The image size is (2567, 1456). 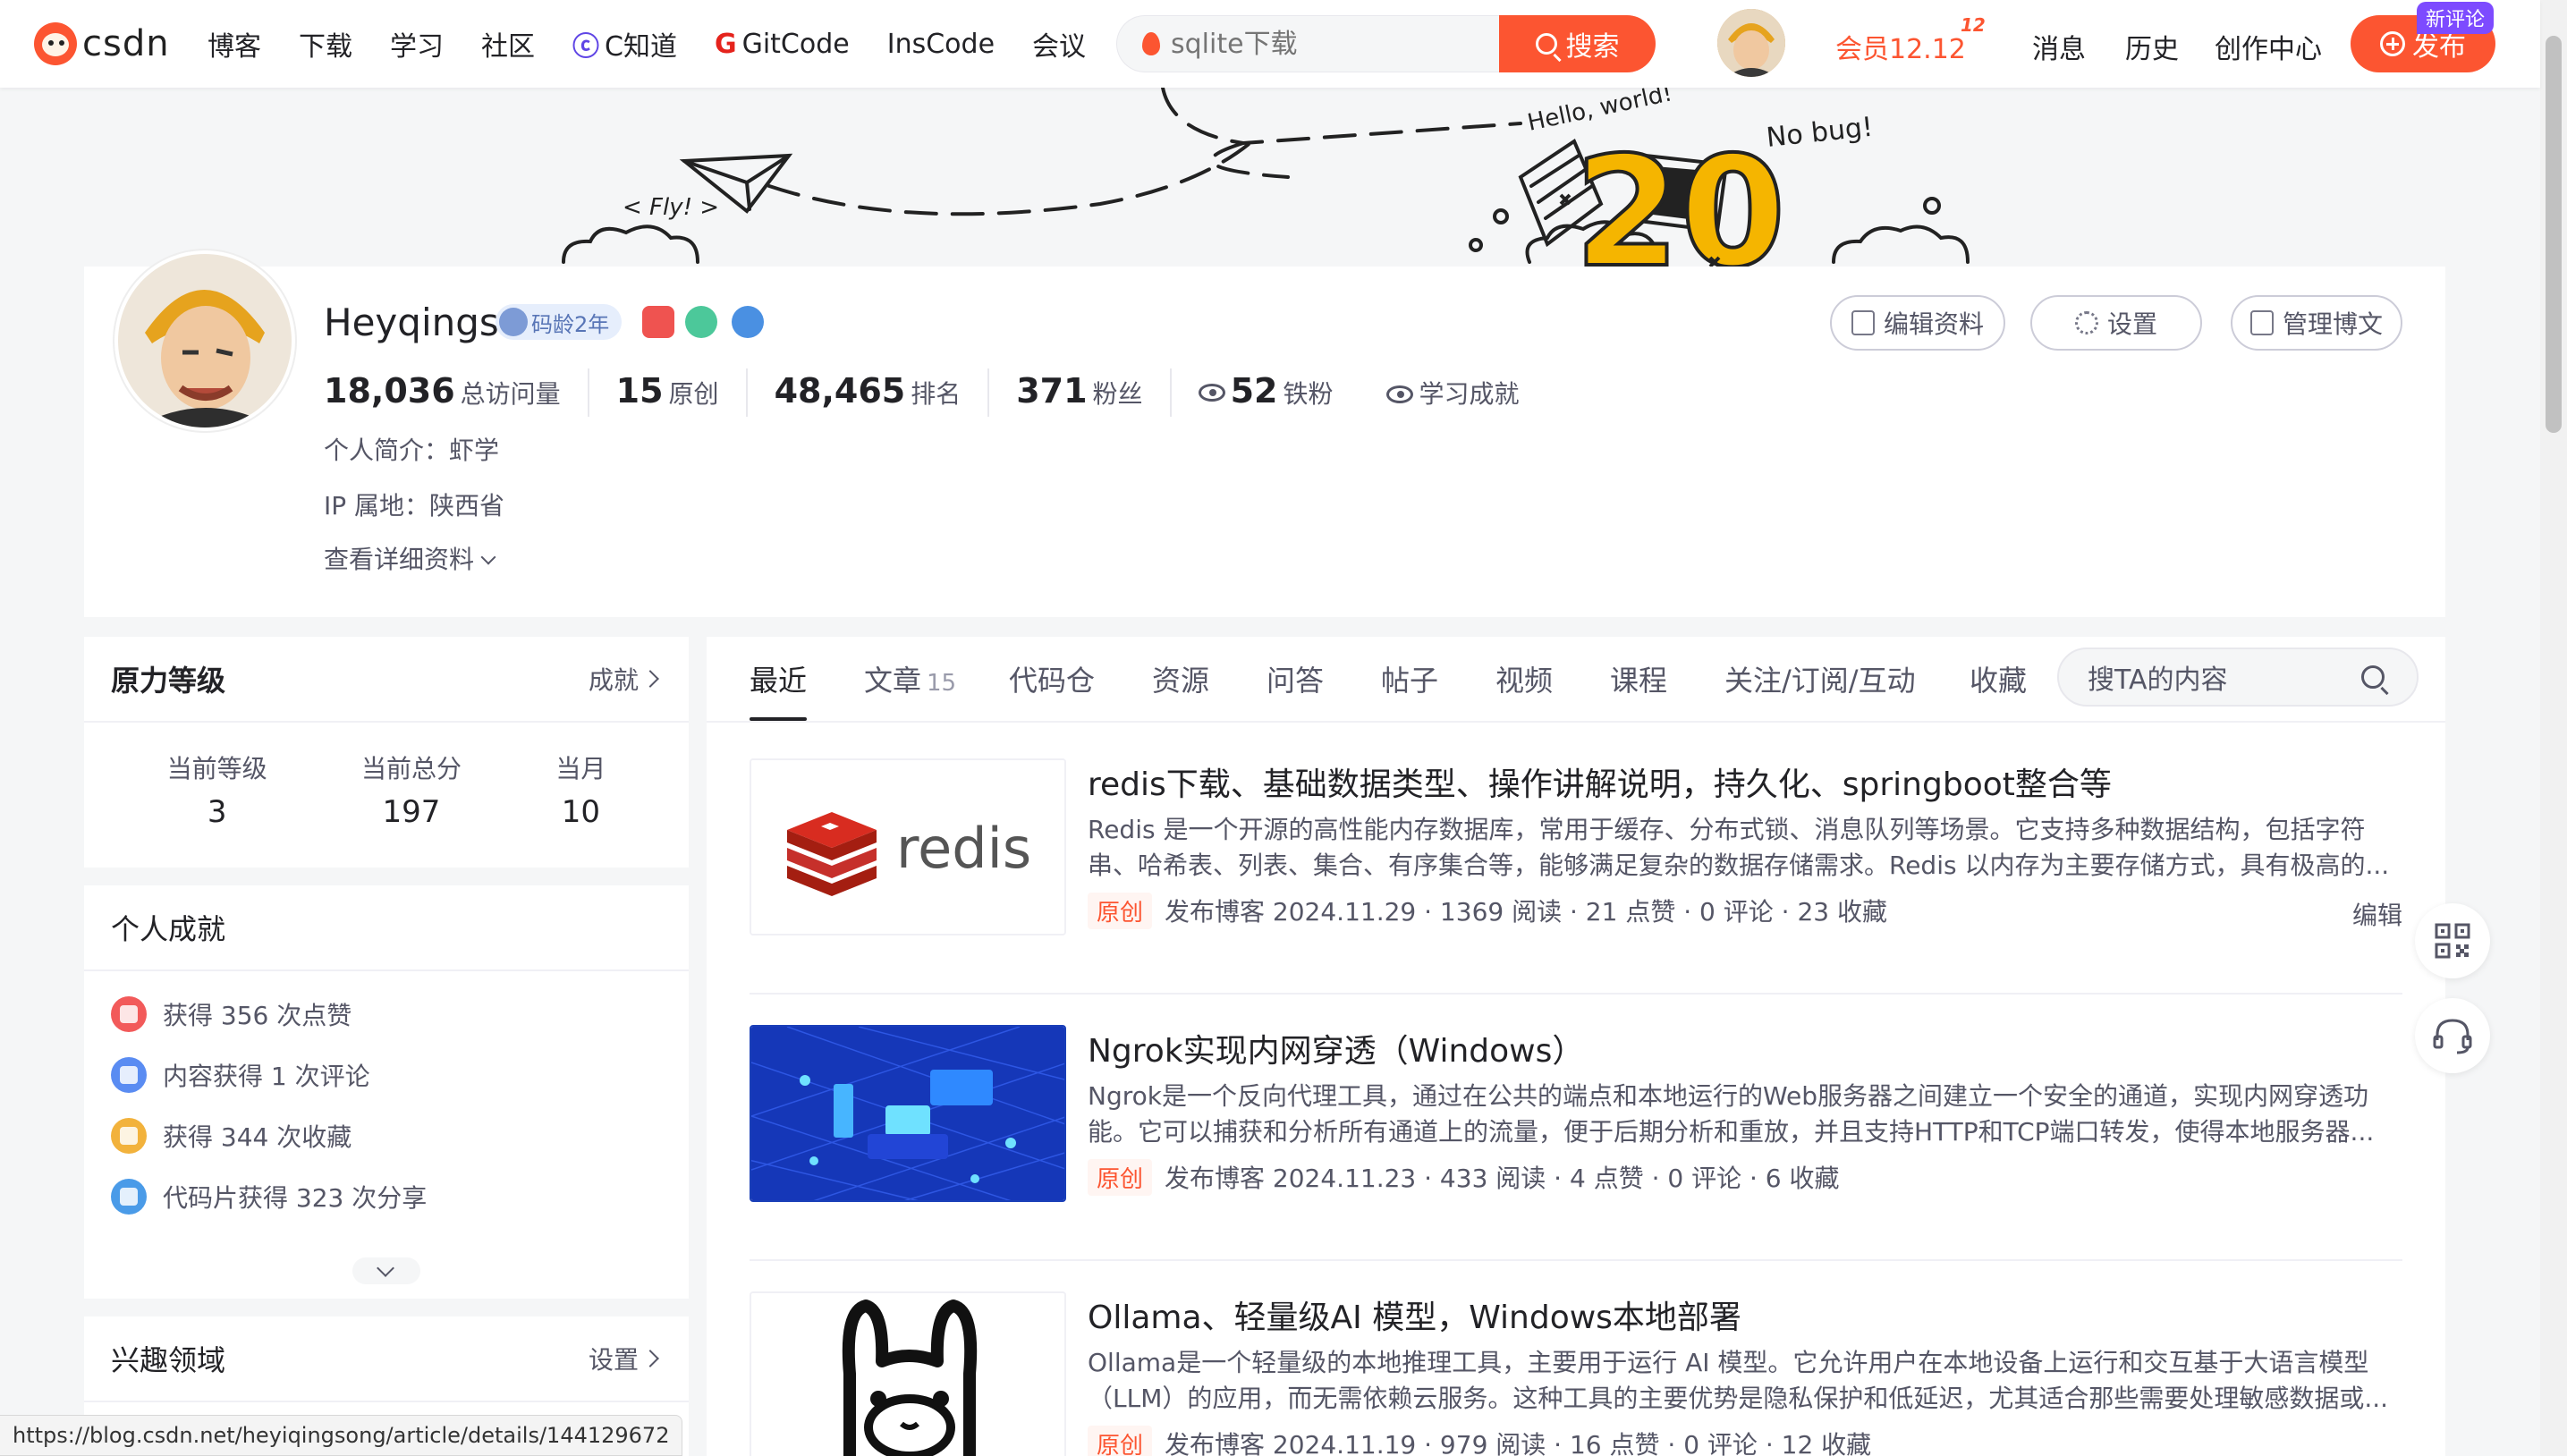 I want to click on profile-avatar, so click(x=204, y=340).